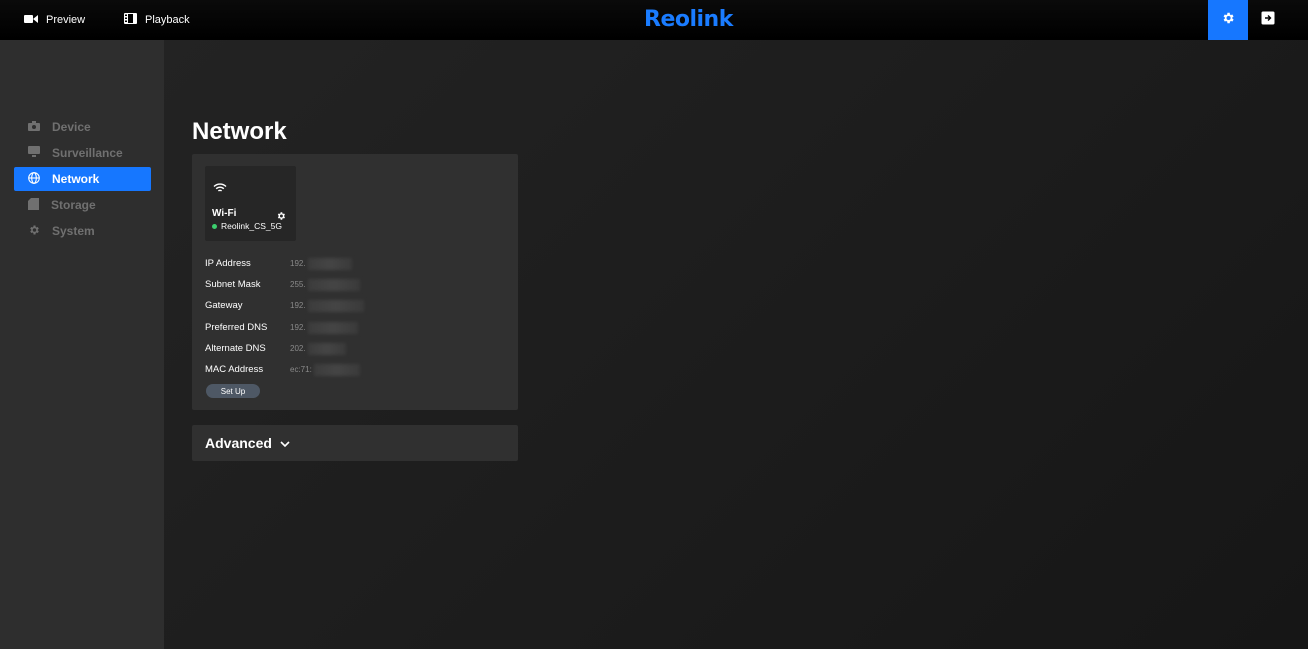 The height and width of the screenshot is (649, 1308). I want to click on page-title: Network, so click(239, 131).